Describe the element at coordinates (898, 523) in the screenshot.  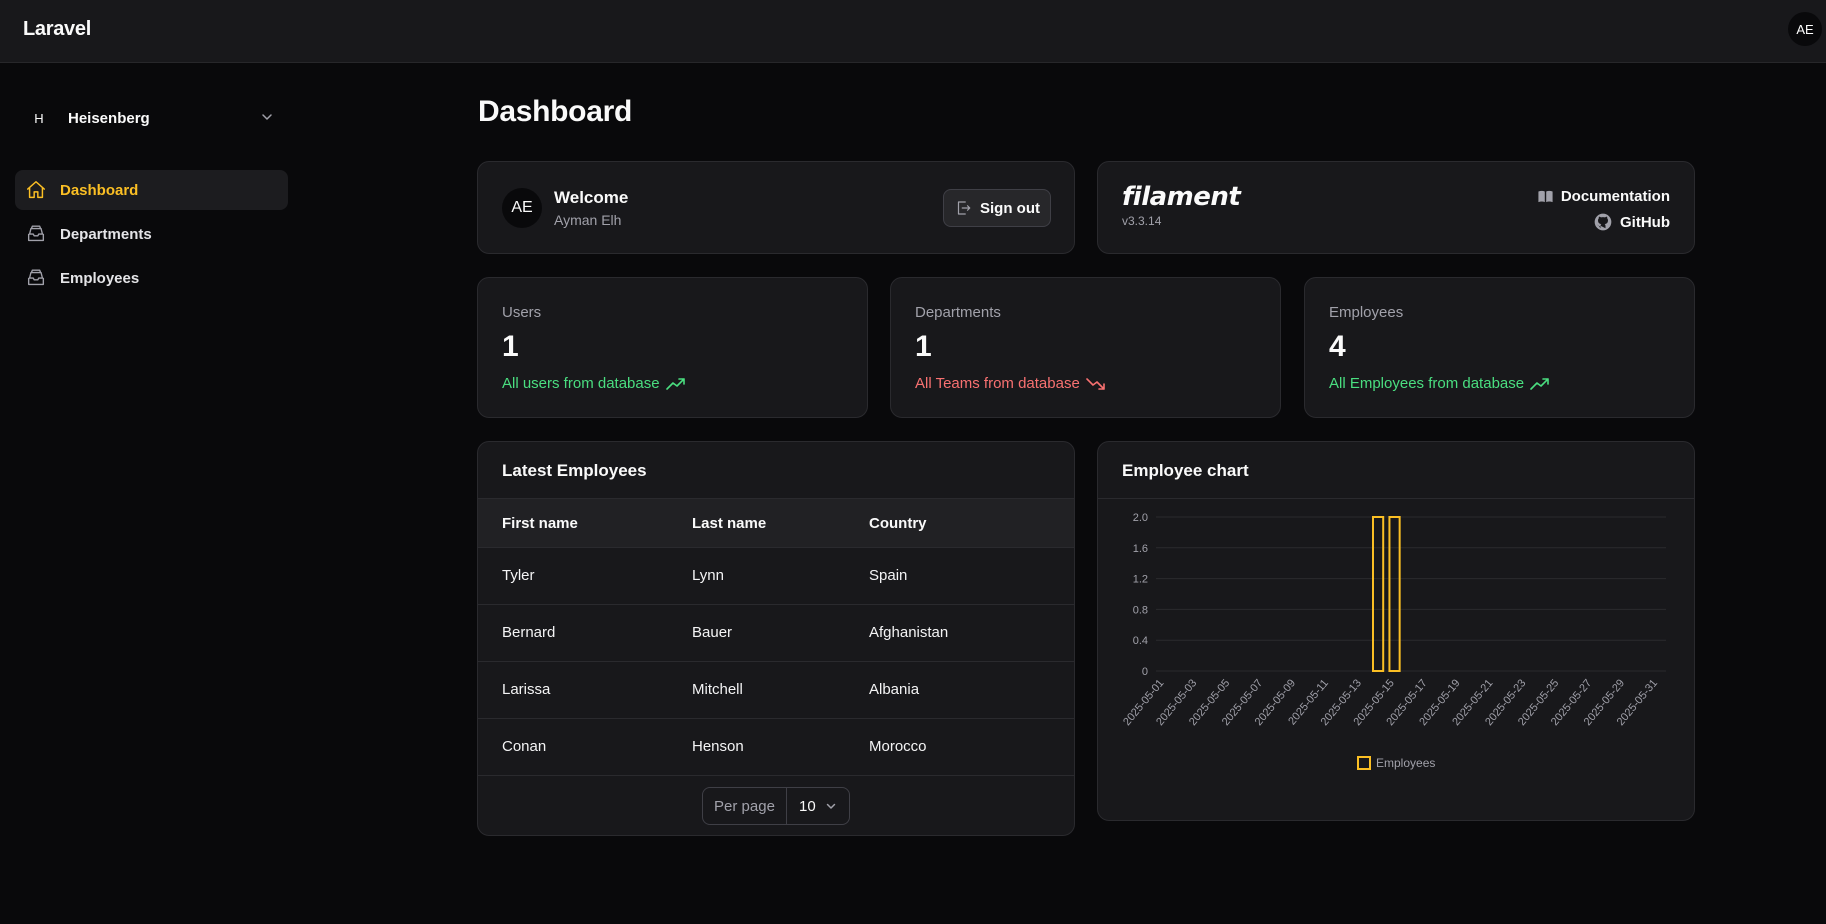
I see `column-header-country: Country` at that location.